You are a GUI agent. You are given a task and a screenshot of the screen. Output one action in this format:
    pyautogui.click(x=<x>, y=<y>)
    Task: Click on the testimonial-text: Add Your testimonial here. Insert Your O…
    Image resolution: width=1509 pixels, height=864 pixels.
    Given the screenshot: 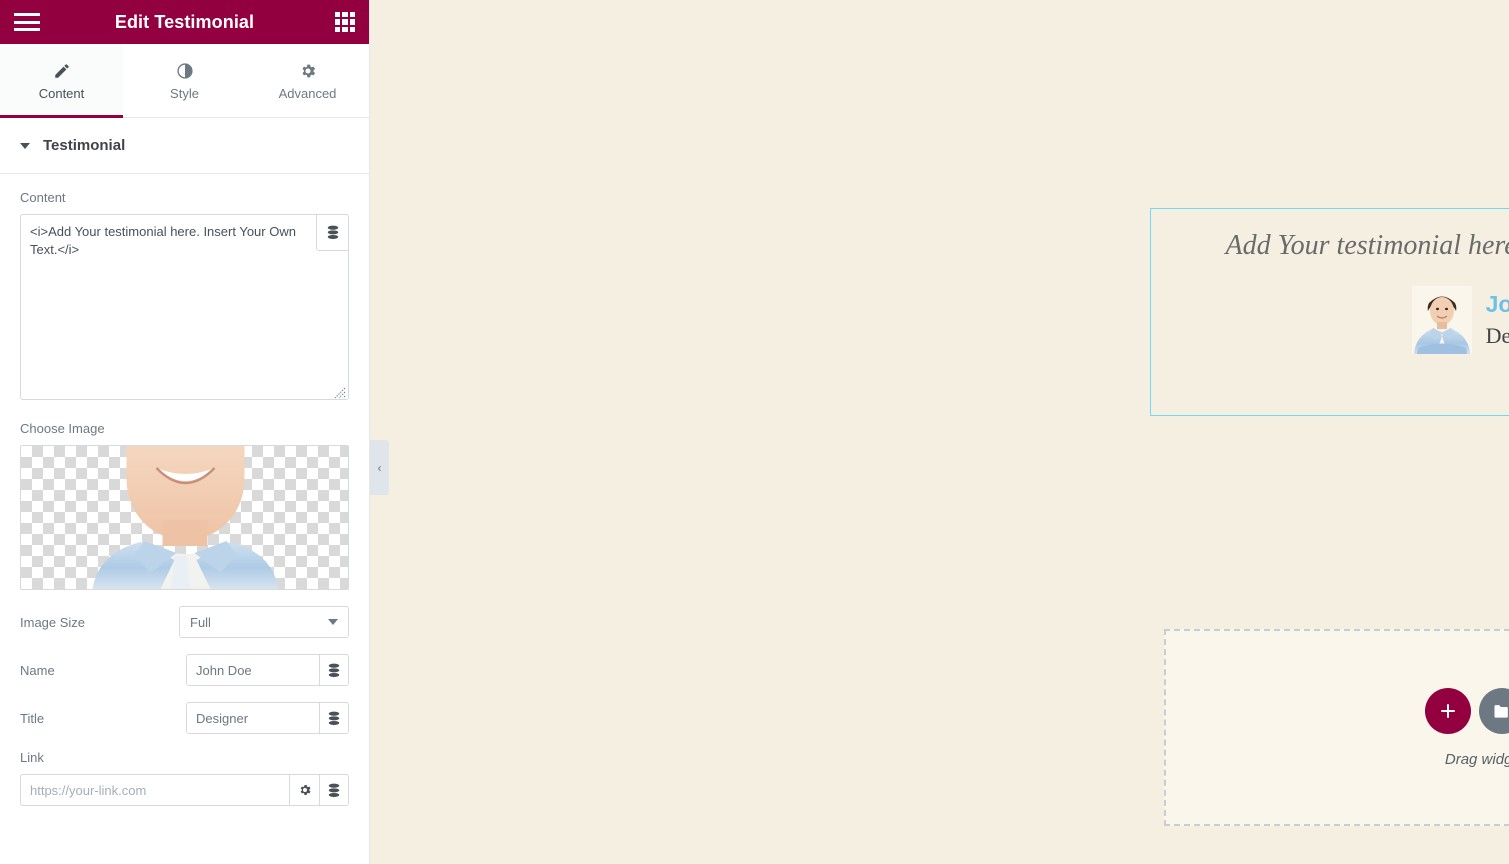 What is the action you would take?
    pyautogui.click(x=1367, y=245)
    